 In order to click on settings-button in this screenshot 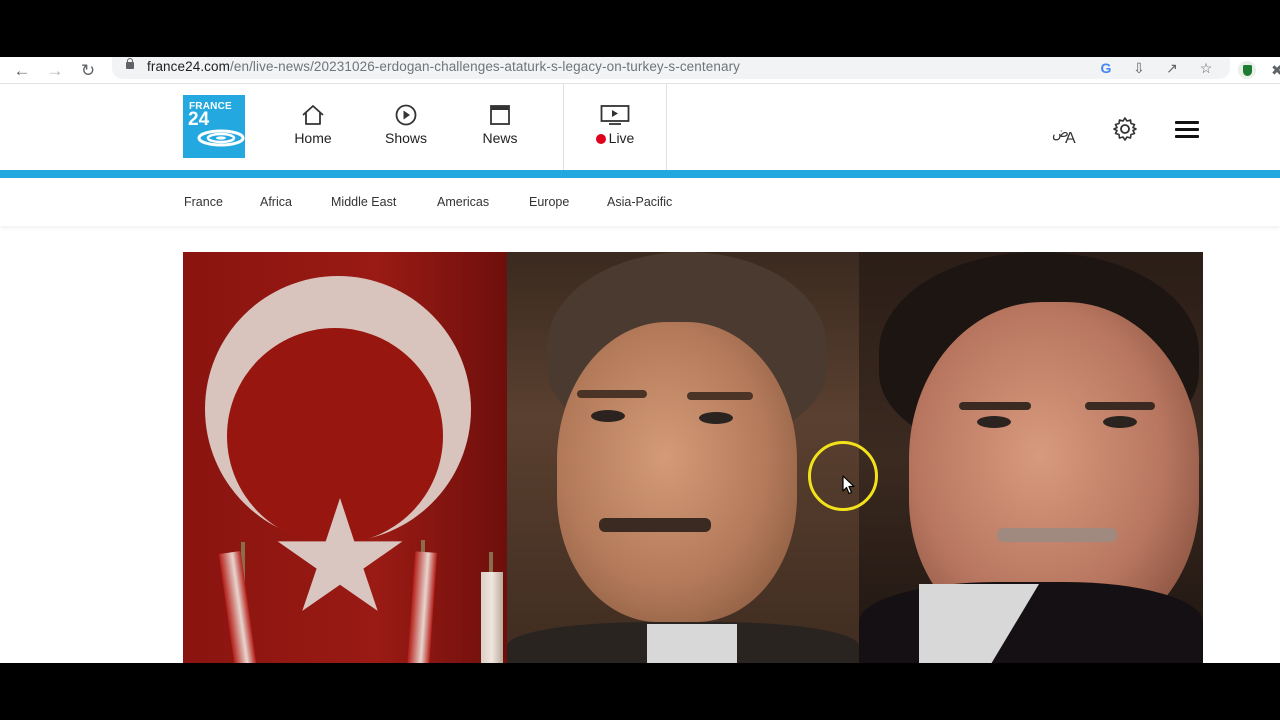, I will do `click(1125, 129)`.